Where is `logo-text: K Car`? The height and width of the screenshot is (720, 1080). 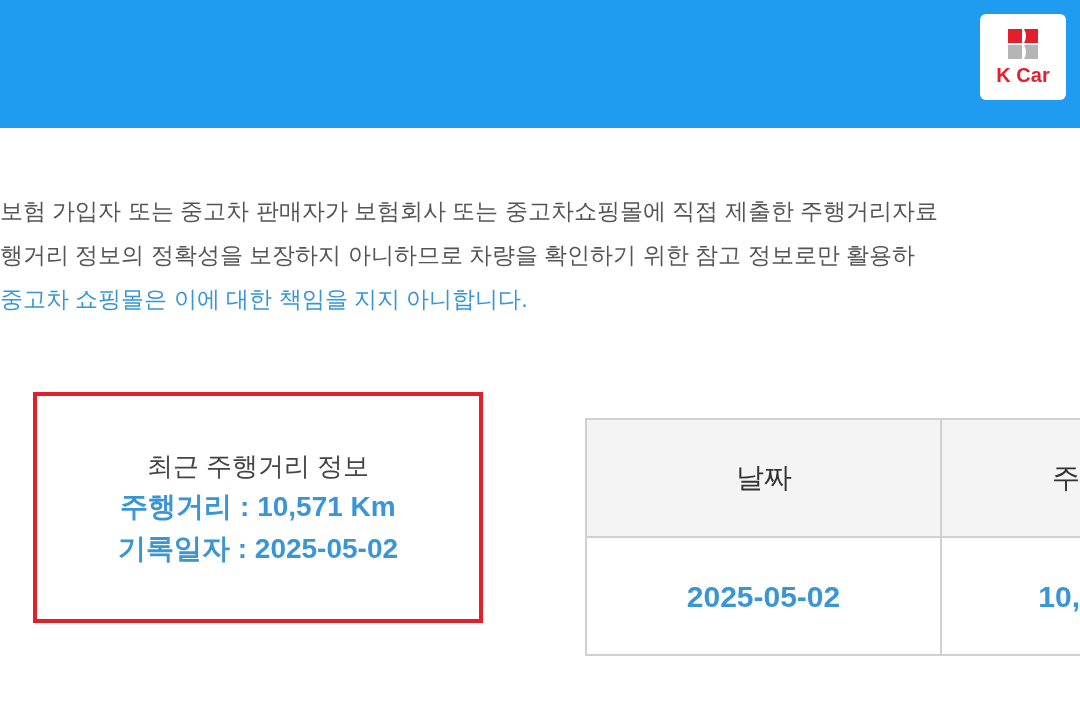
logo-text: K Car is located at coordinates (1023, 75).